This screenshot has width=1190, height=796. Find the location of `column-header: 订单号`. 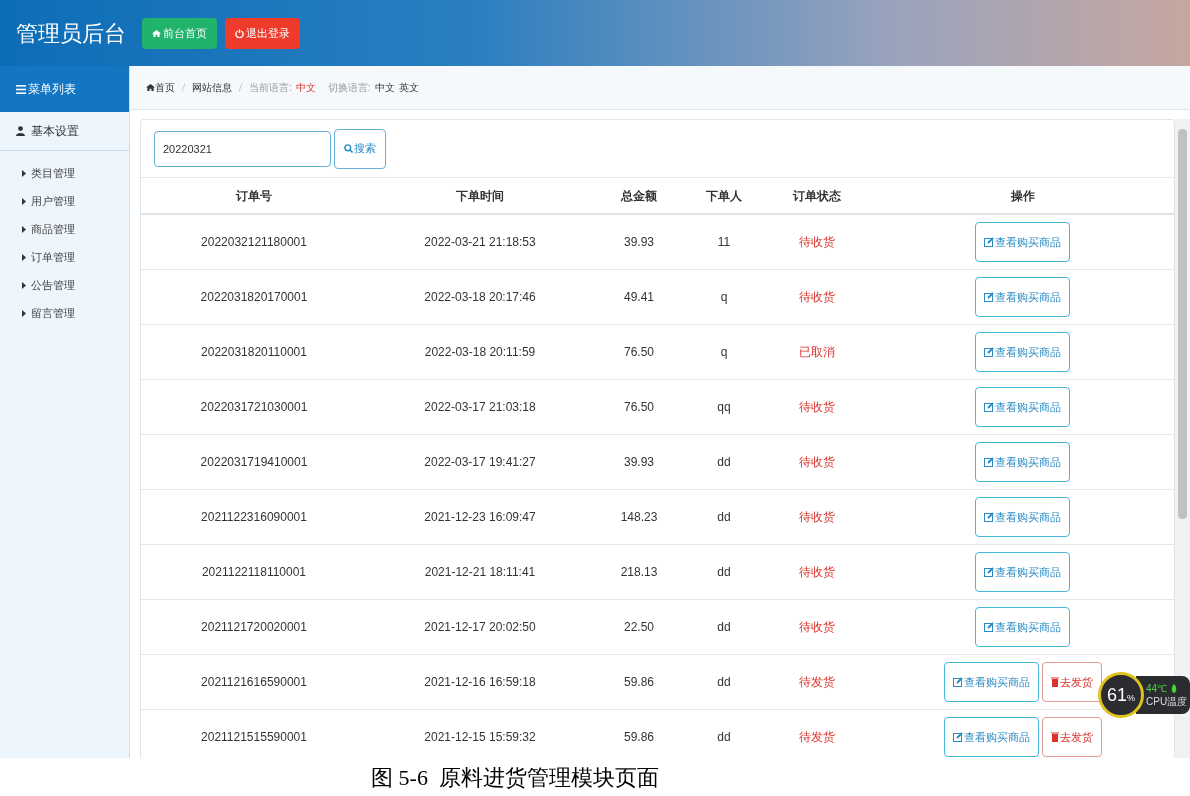

column-header: 订单号 is located at coordinates (254, 196).